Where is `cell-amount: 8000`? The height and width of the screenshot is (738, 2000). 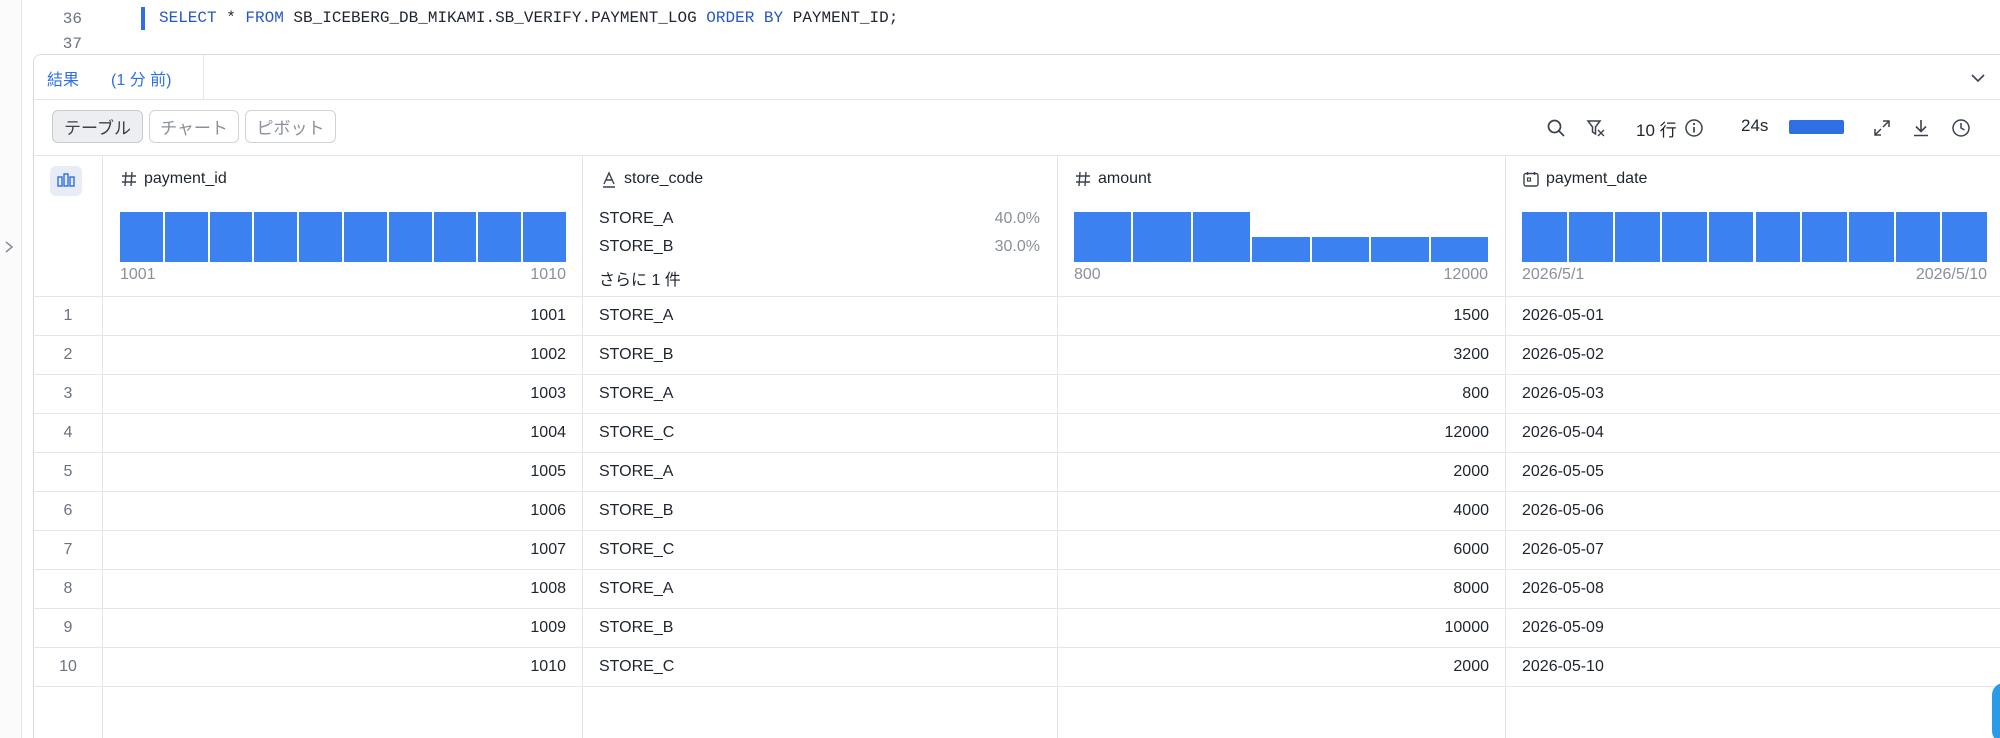 cell-amount: 8000 is located at coordinates (1279, 588).